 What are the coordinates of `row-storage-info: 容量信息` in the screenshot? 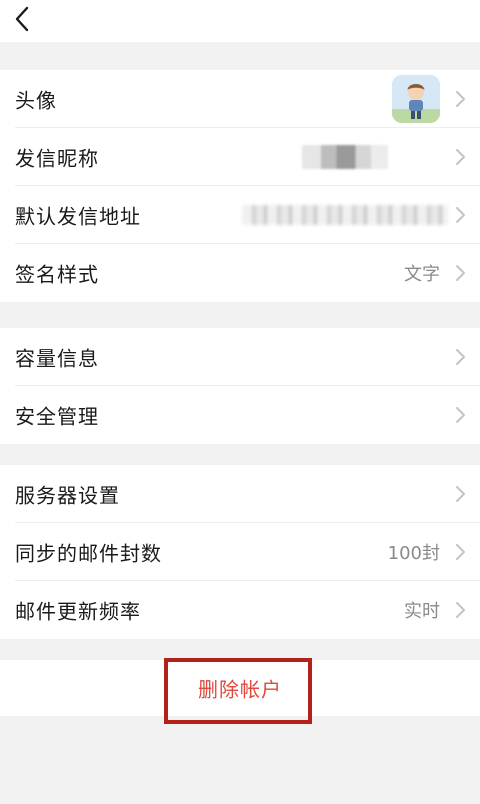 It's located at (240, 357).